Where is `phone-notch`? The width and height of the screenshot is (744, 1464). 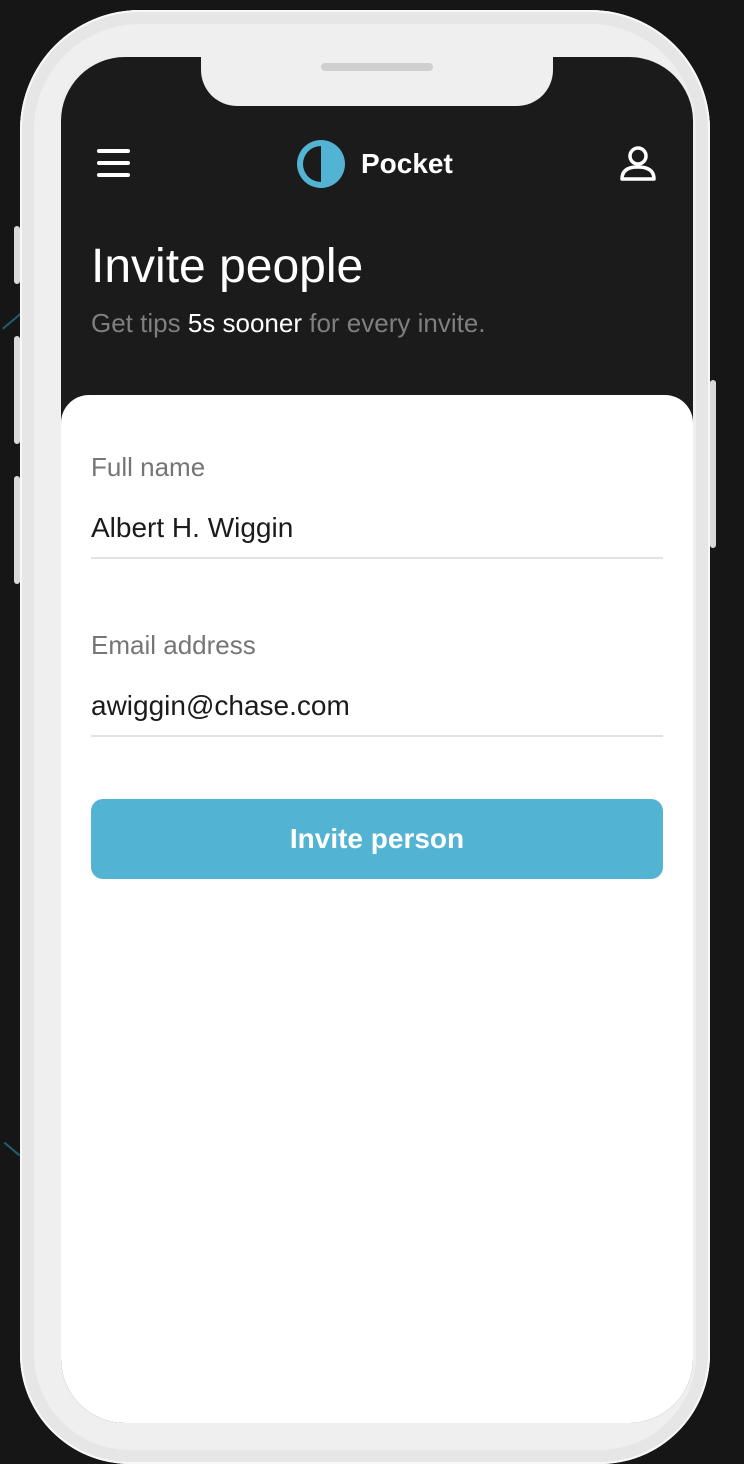
phone-notch is located at coordinates (377, 81).